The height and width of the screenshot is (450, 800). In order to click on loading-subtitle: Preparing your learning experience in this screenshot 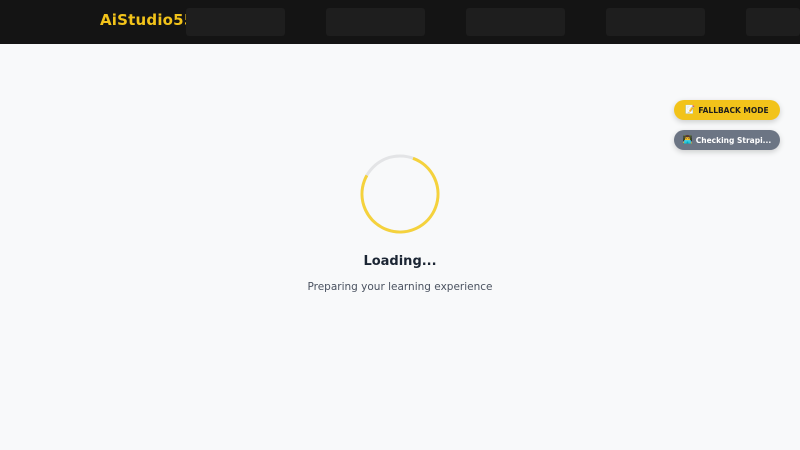, I will do `click(400, 287)`.